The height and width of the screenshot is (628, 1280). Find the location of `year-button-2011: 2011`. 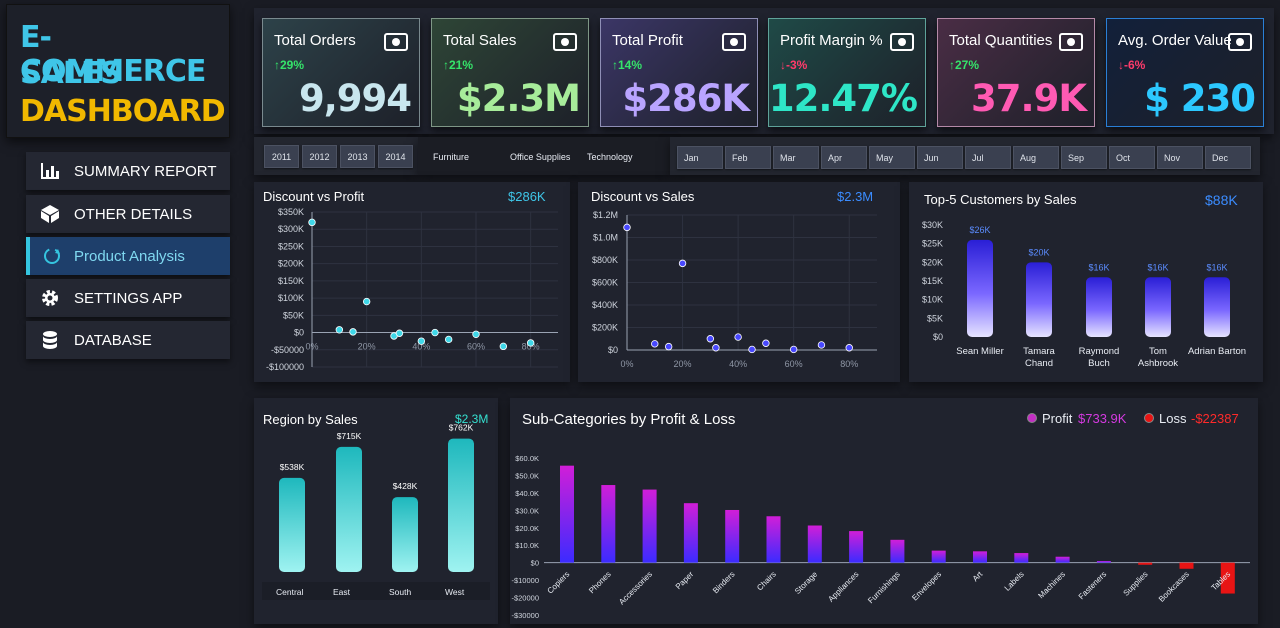

year-button-2011: 2011 is located at coordinates (281, 156).